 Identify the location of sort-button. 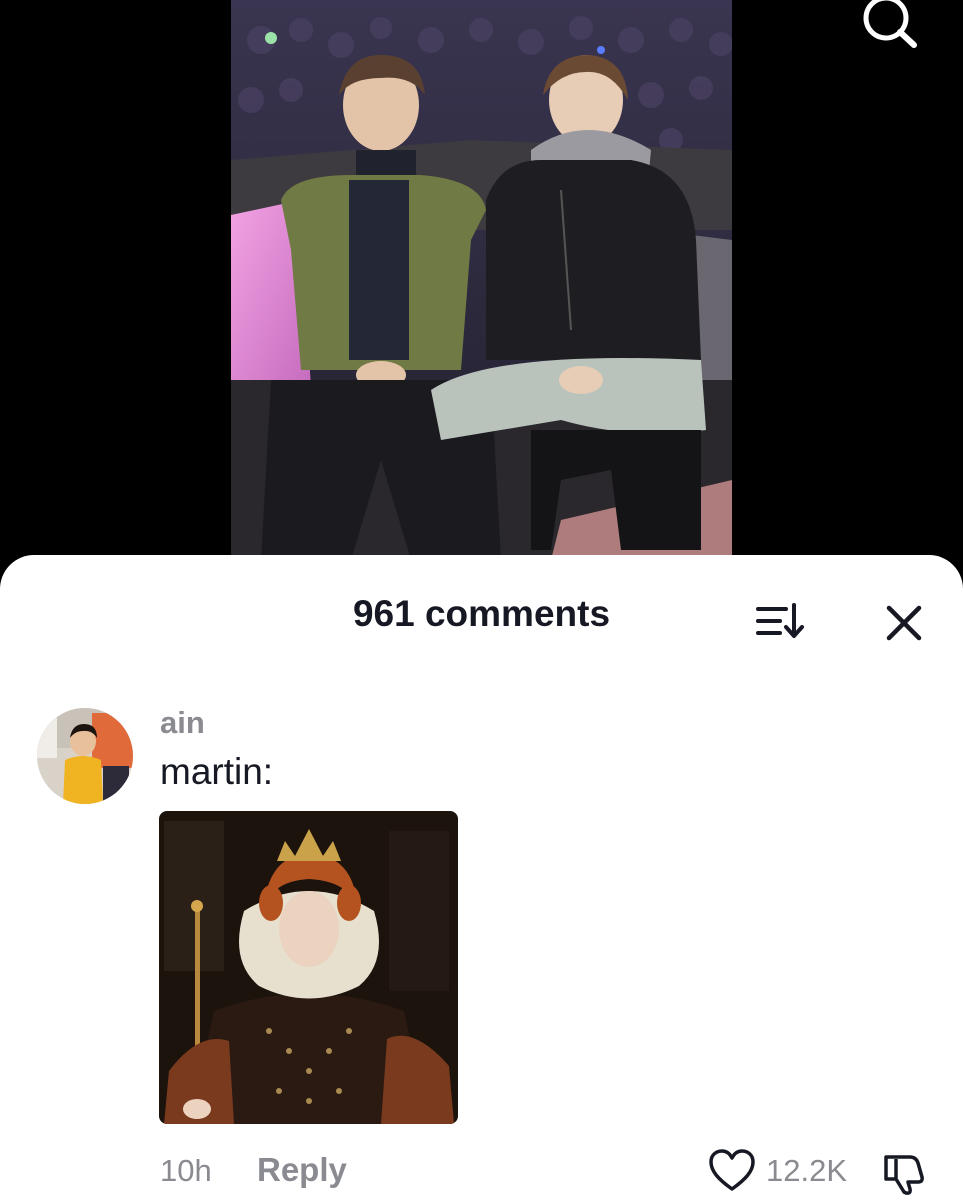
(781, 622).